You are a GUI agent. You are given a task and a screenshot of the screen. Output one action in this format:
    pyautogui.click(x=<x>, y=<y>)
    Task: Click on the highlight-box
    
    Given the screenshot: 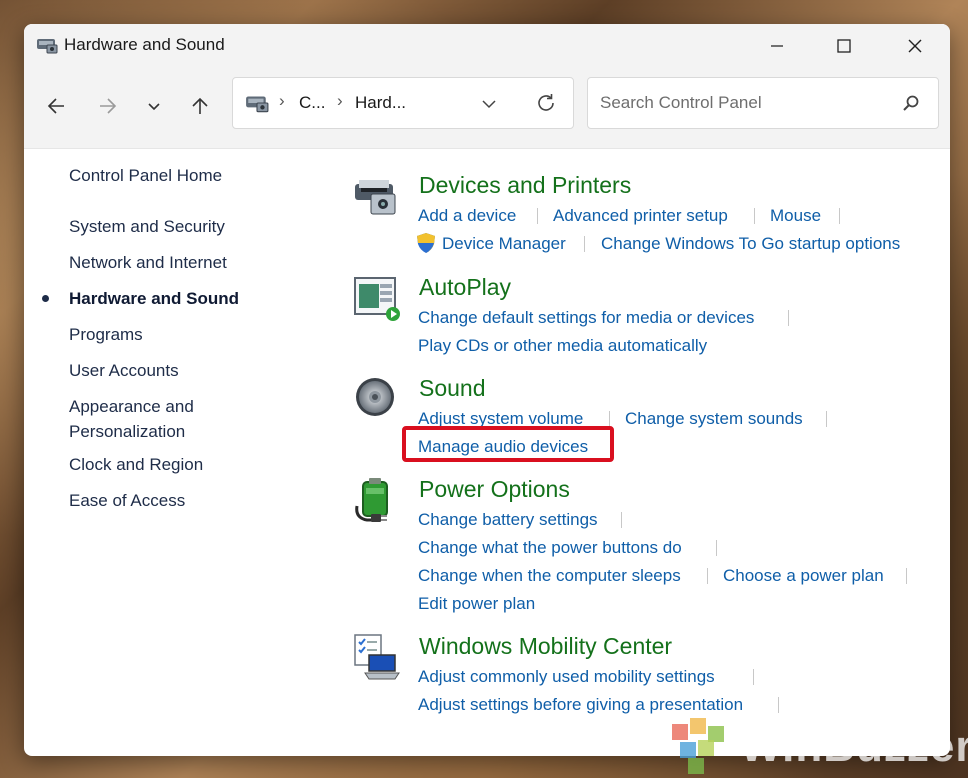 What is the action you would take?
    pyautogui.click(x=508, y=444)
    